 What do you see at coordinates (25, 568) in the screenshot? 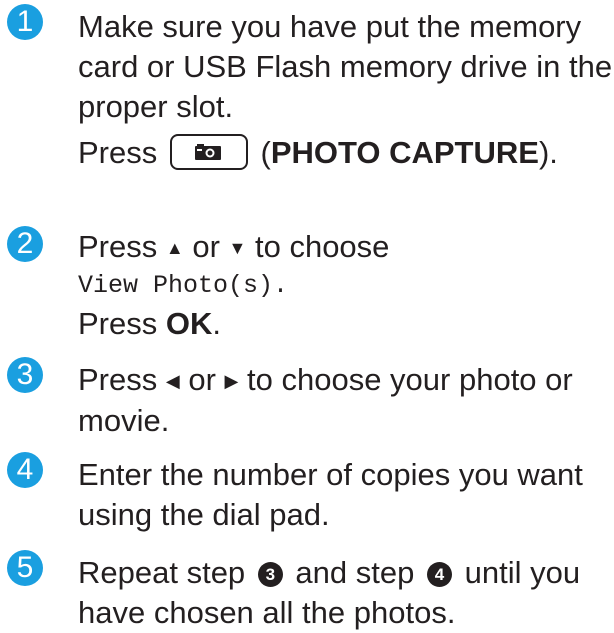
I see `step-number-badge: 5` at bounding box center [25, 568].